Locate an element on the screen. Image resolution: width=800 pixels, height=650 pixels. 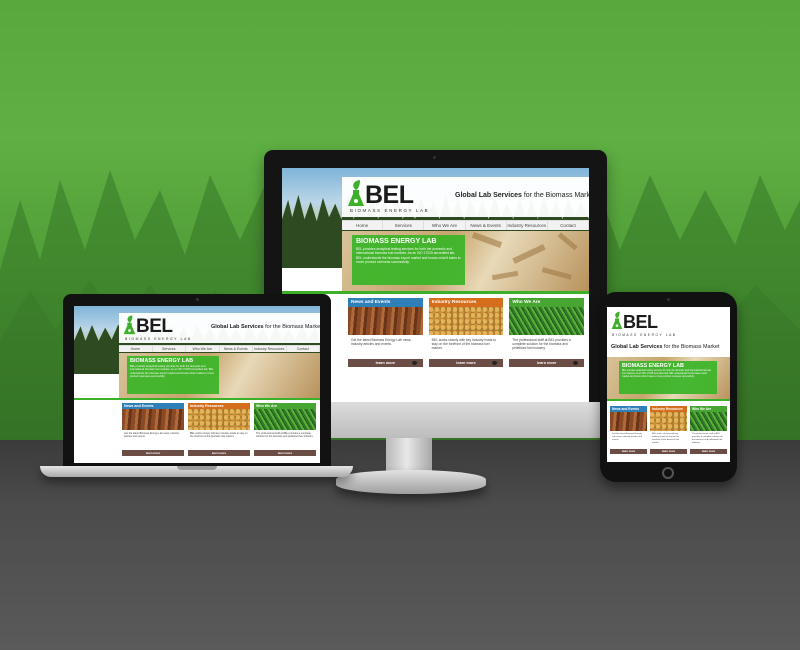
card-title: News and Events is located at coordinates (385, 302).